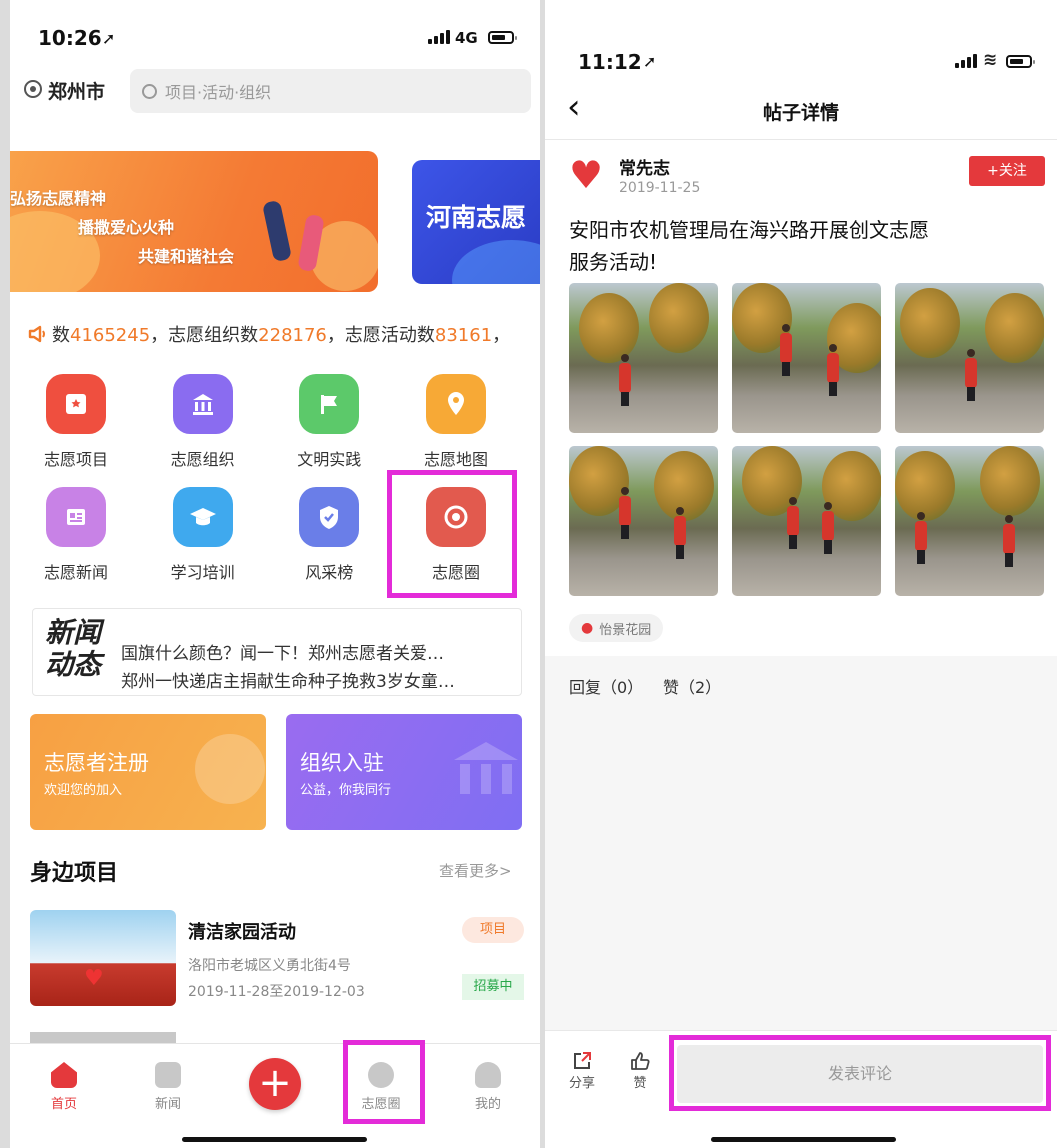  I want to click on volunteer-register-card: 志愿者注册 欢迎您的加入, so click(148, 772).